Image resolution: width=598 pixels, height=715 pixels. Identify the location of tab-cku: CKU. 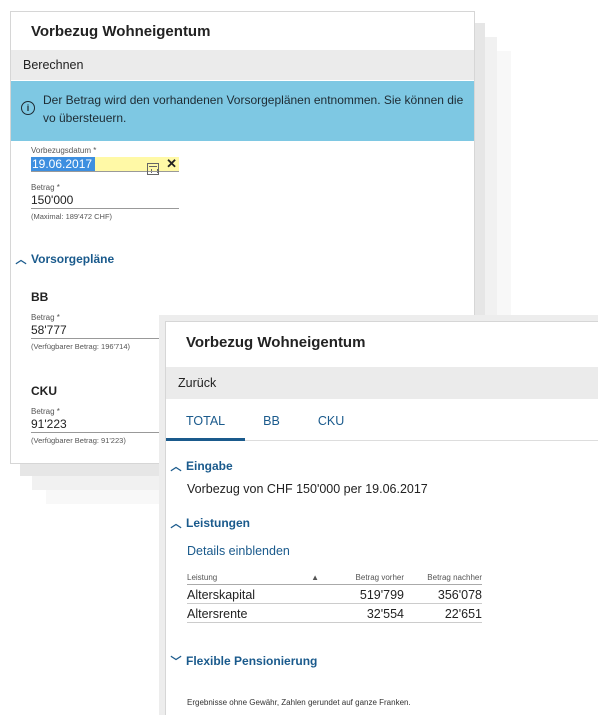
(331, 422).